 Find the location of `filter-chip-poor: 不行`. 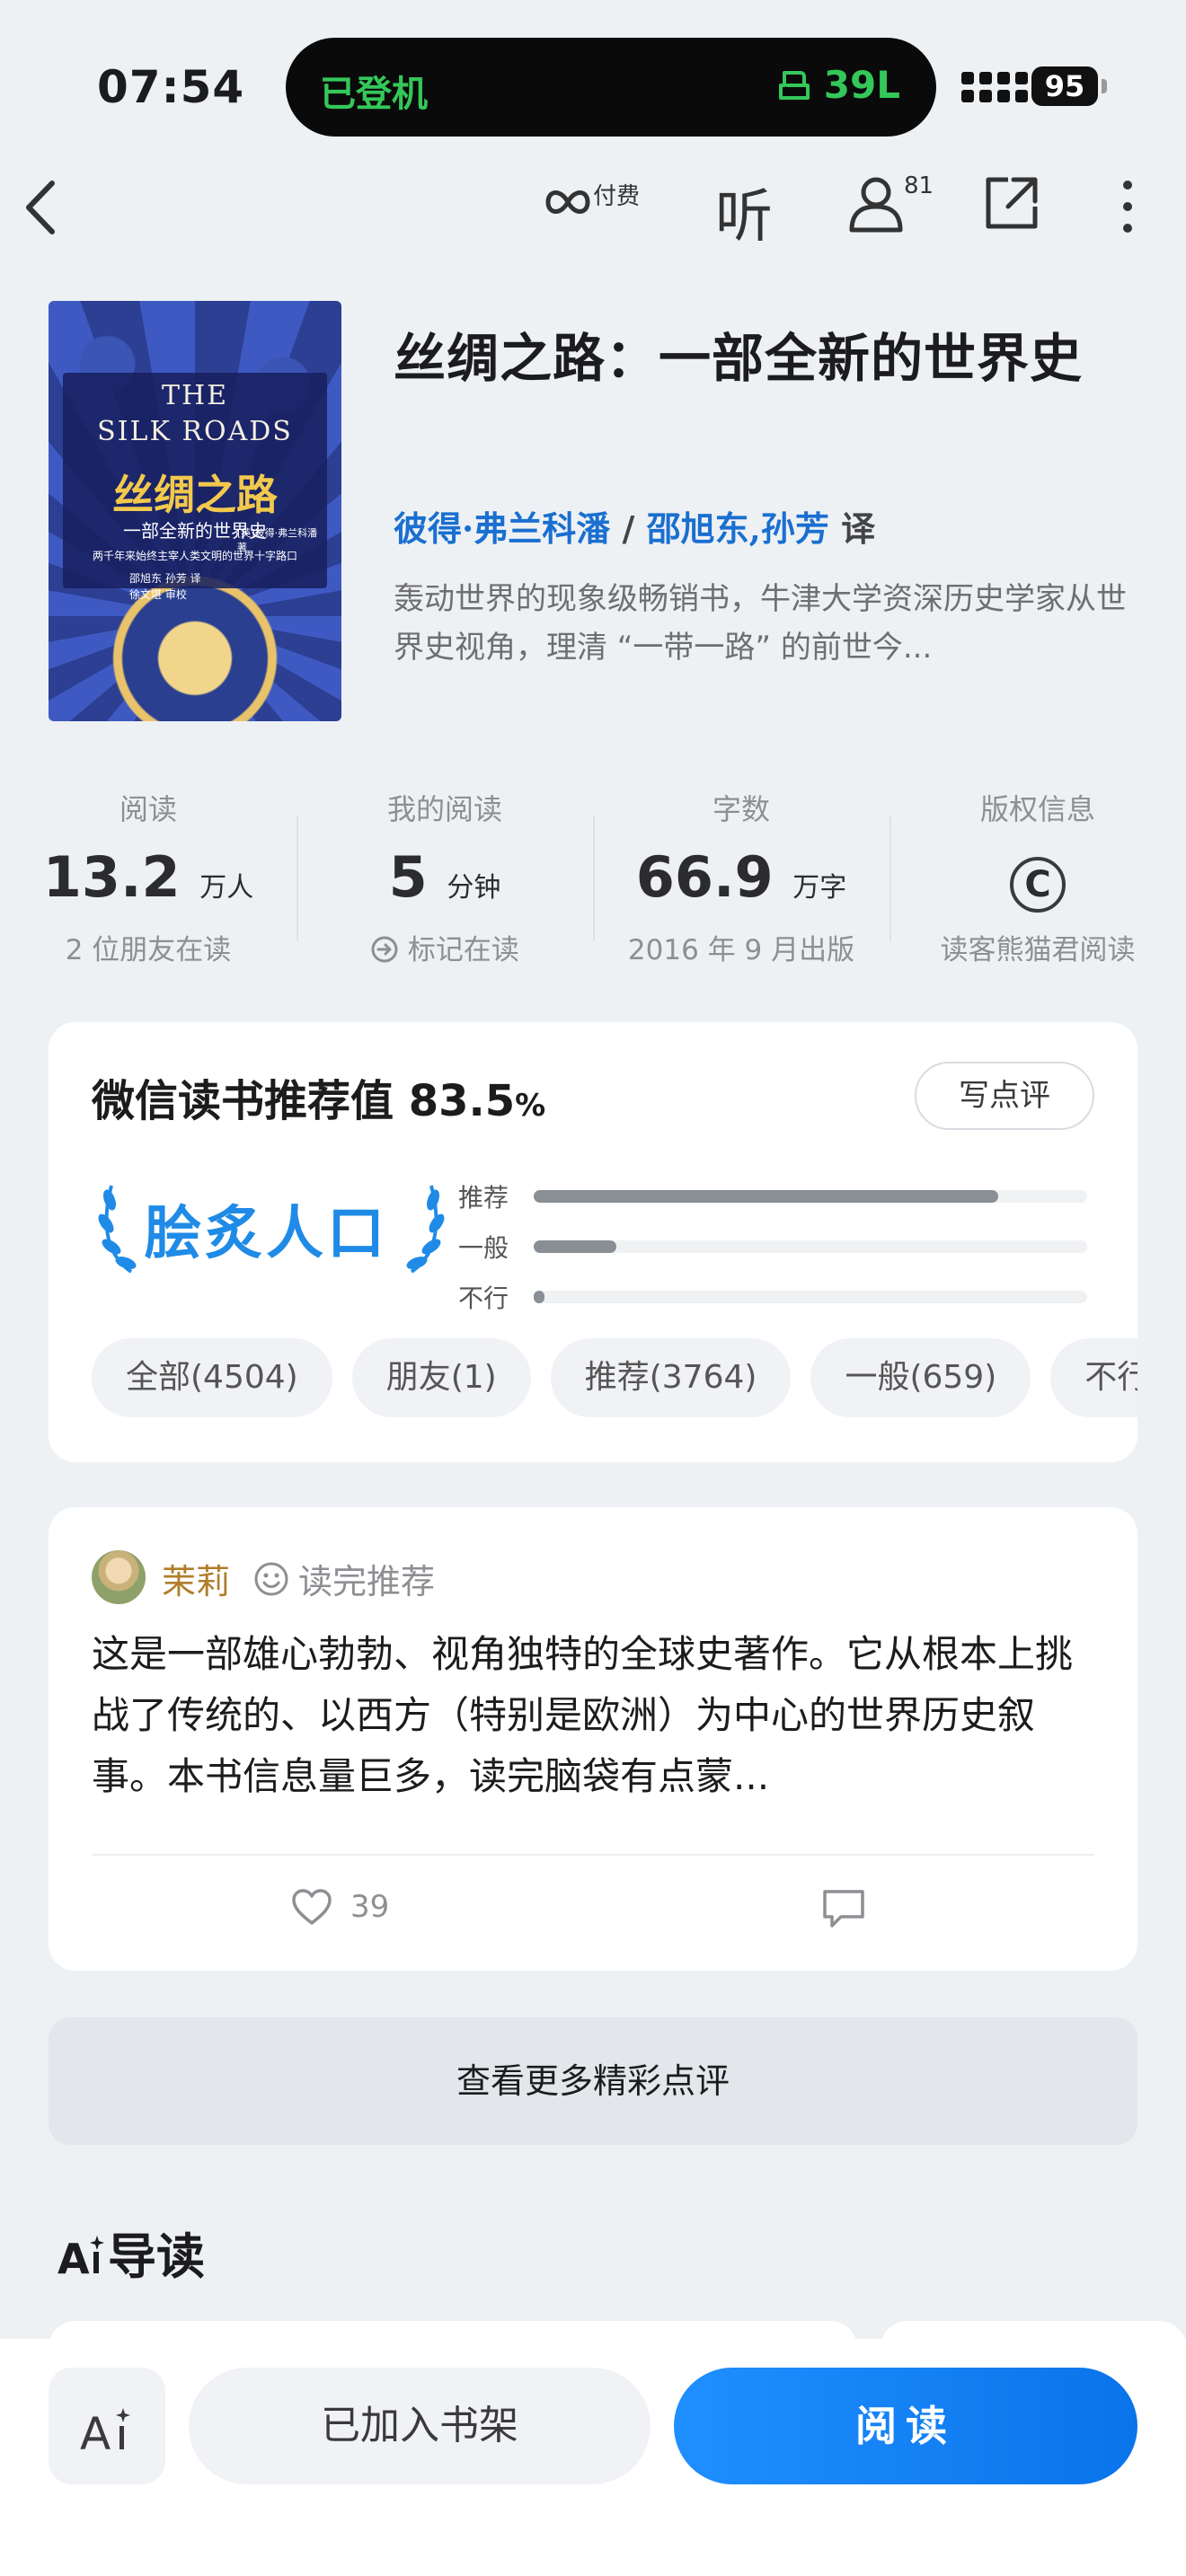

filter-chip-poor: 不行 is located at coordinates (1093, 1377).